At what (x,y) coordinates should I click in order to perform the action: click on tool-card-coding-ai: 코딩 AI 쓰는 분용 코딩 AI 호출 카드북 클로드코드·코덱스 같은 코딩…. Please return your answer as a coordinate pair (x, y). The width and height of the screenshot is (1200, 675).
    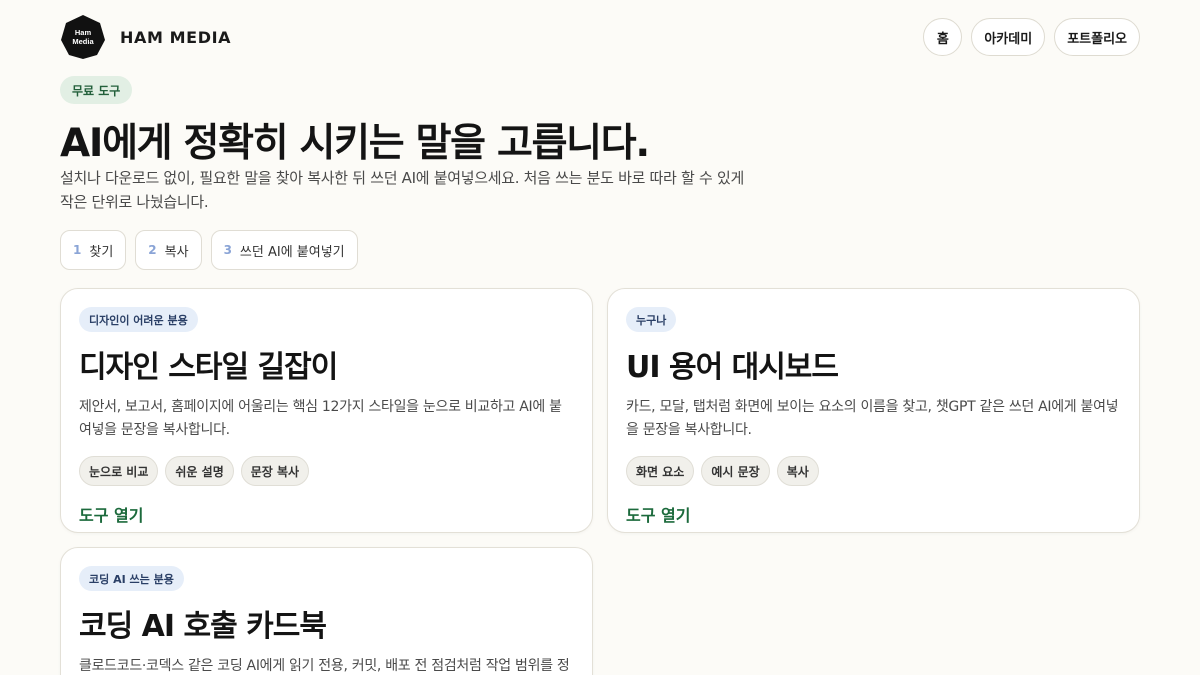
    Looking at the image, I should click on (326, 611).